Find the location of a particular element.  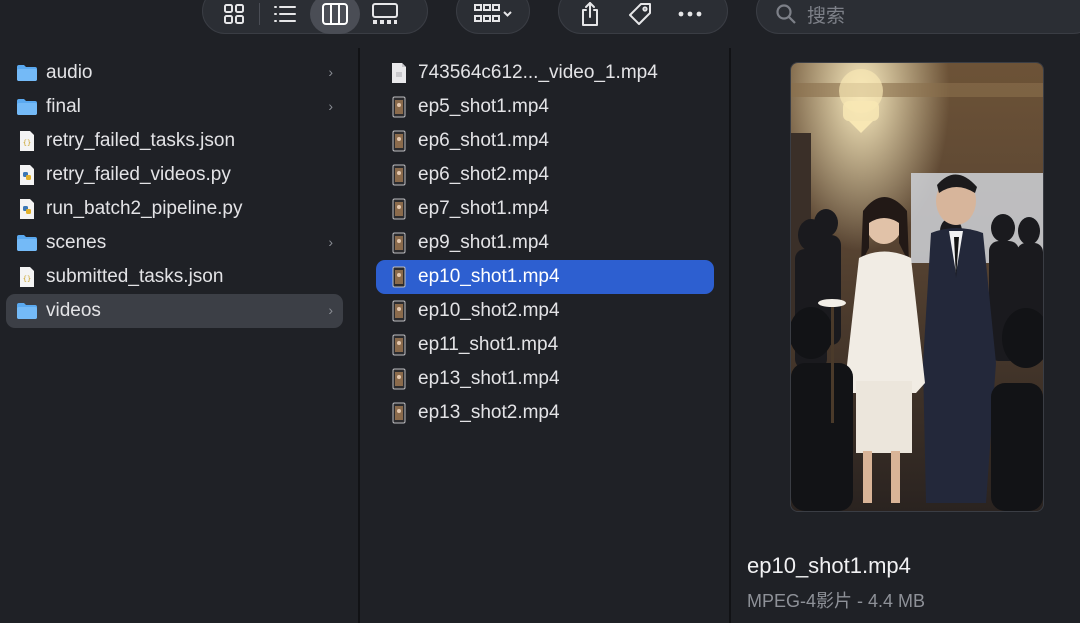

item-label: scenes is located at coordinates (76, 242).